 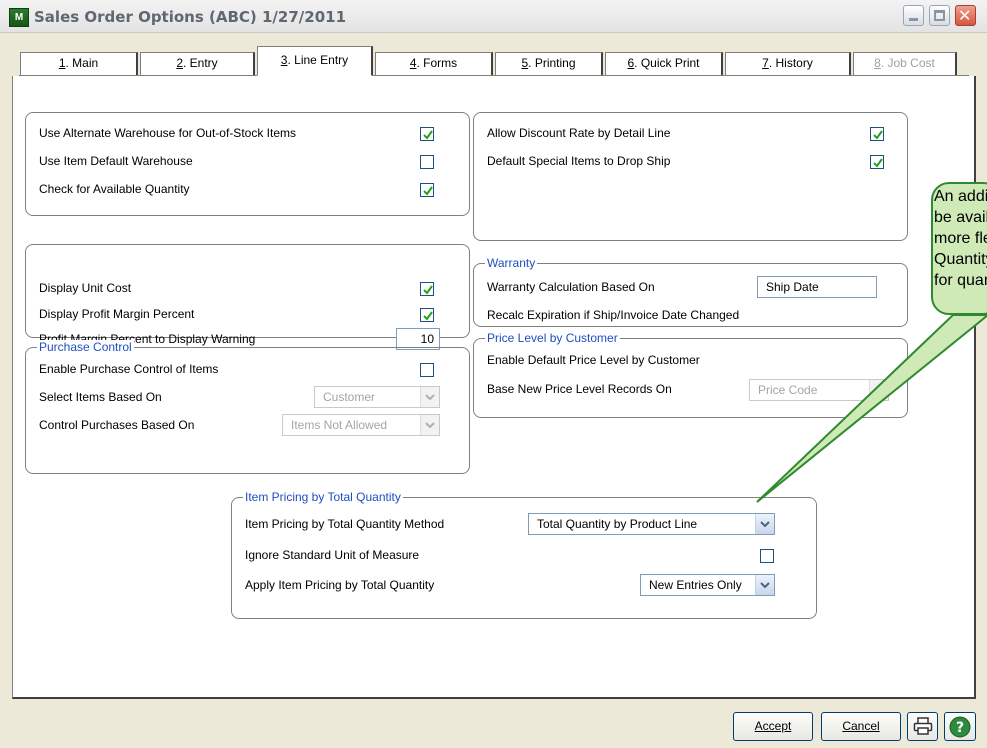 What do you see at coordinates (579, 133) in the screenshot?
I see `discount-rate-label: Allow Discount Rate by Detail Line` at bounding box center [579, 133].